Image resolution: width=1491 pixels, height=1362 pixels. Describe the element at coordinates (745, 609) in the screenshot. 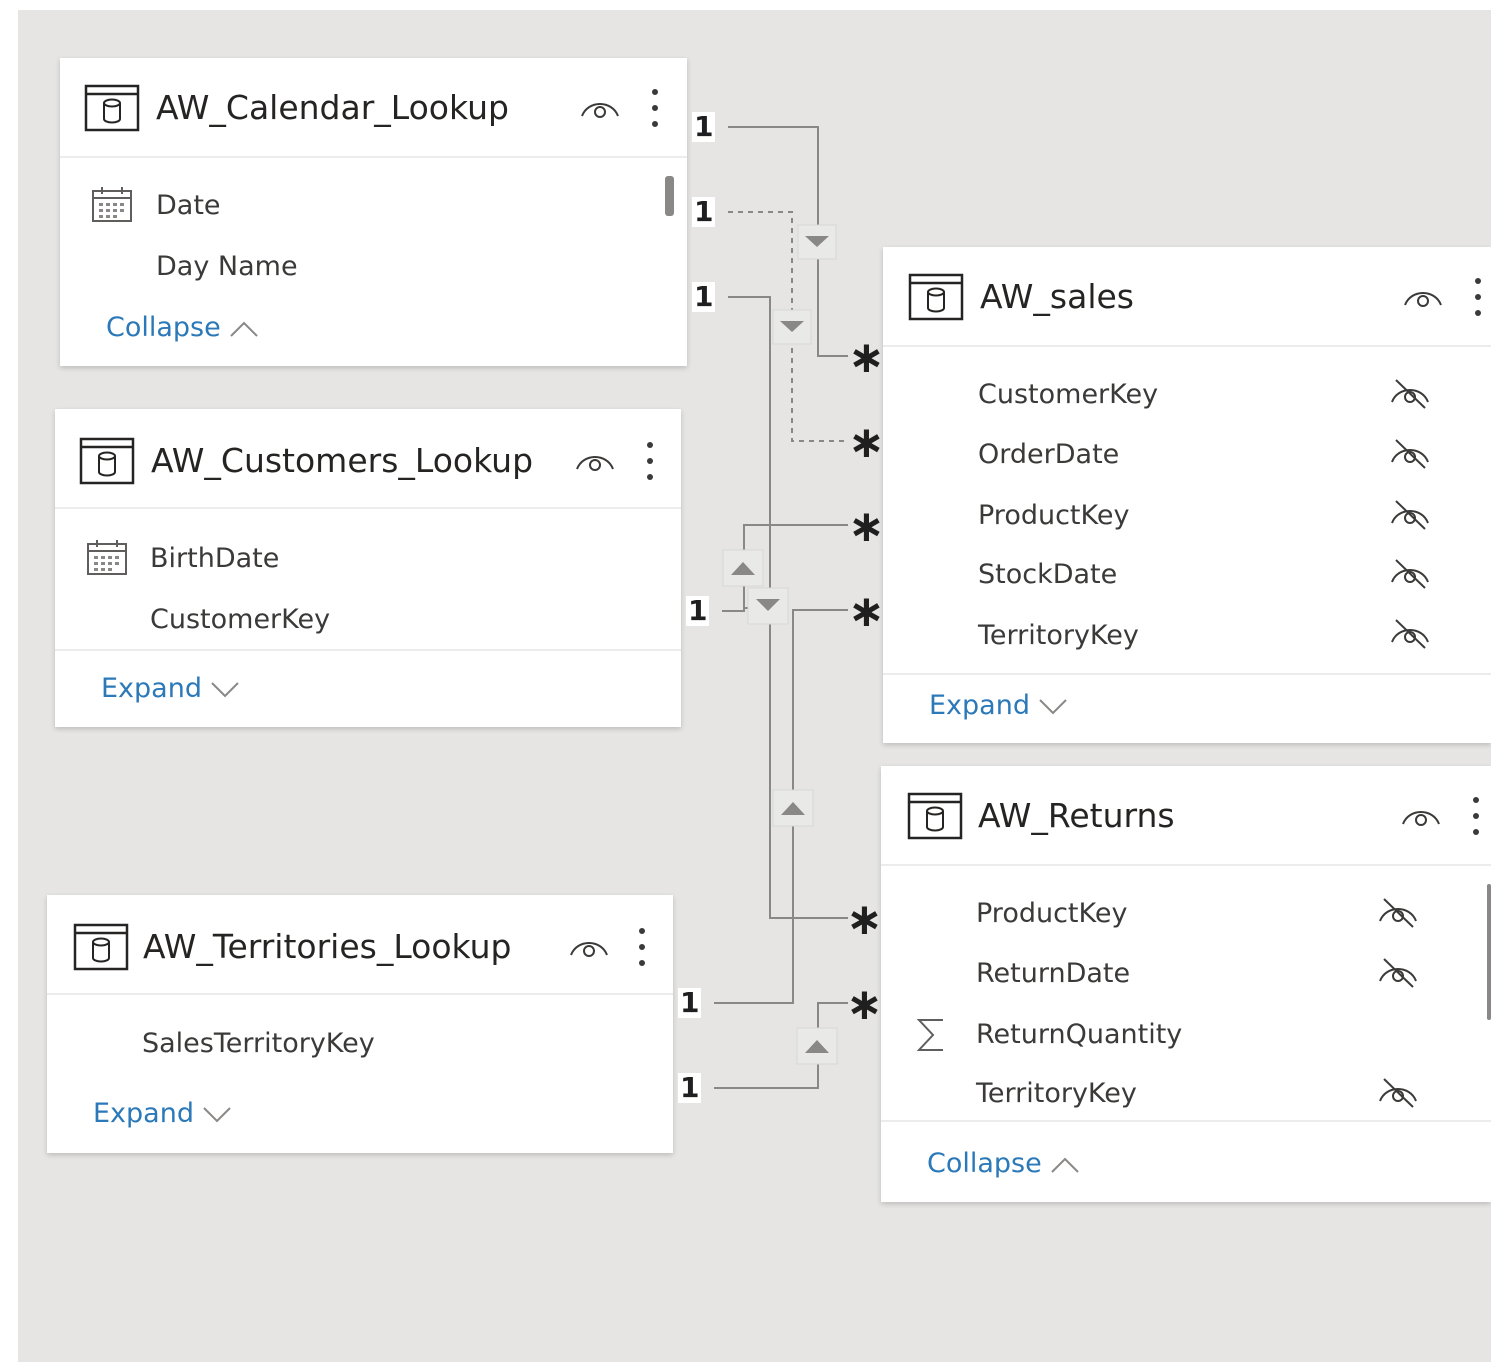

I see `relationship-line` at that location.